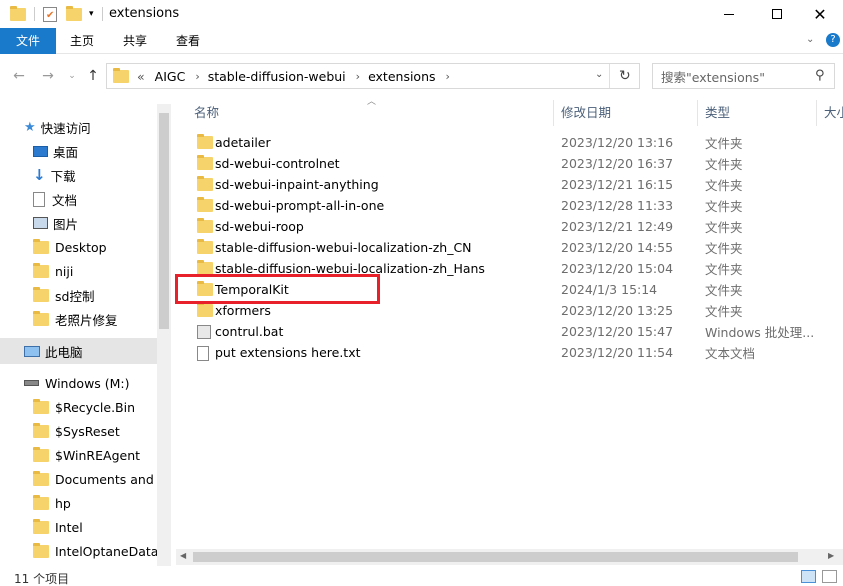  I want to click on new-folder-icon, so click(74, 13).